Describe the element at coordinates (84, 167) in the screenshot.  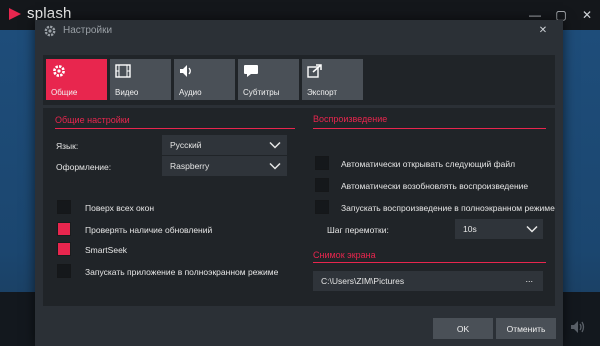
I see `theme-label: Оформление:` at that location.